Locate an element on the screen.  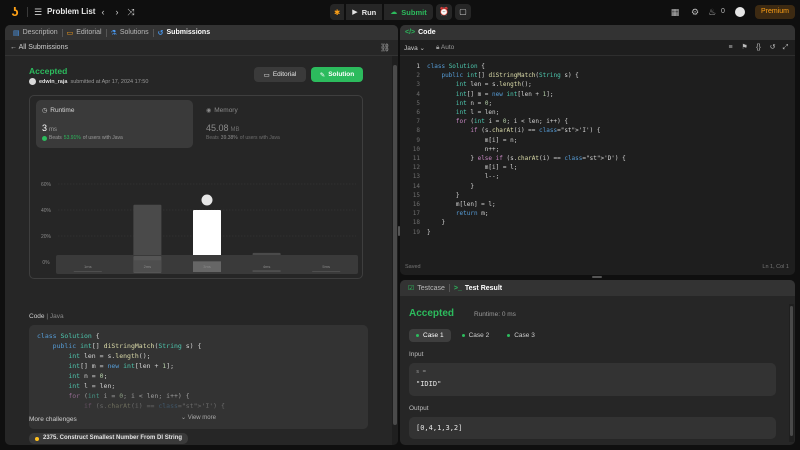
submit-button: ☁ Submit is located at coordinates (408, 12).